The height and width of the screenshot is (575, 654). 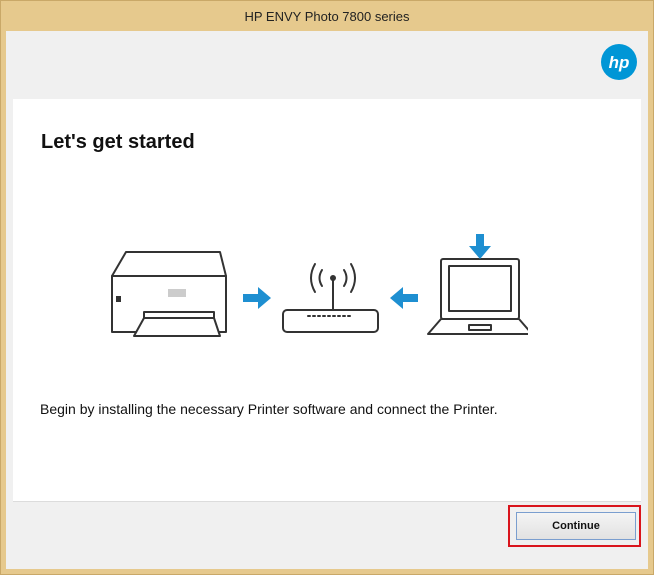 I want to click on title-bar: HP ENVY Photo 7800 series, so click(x=327, y=16).